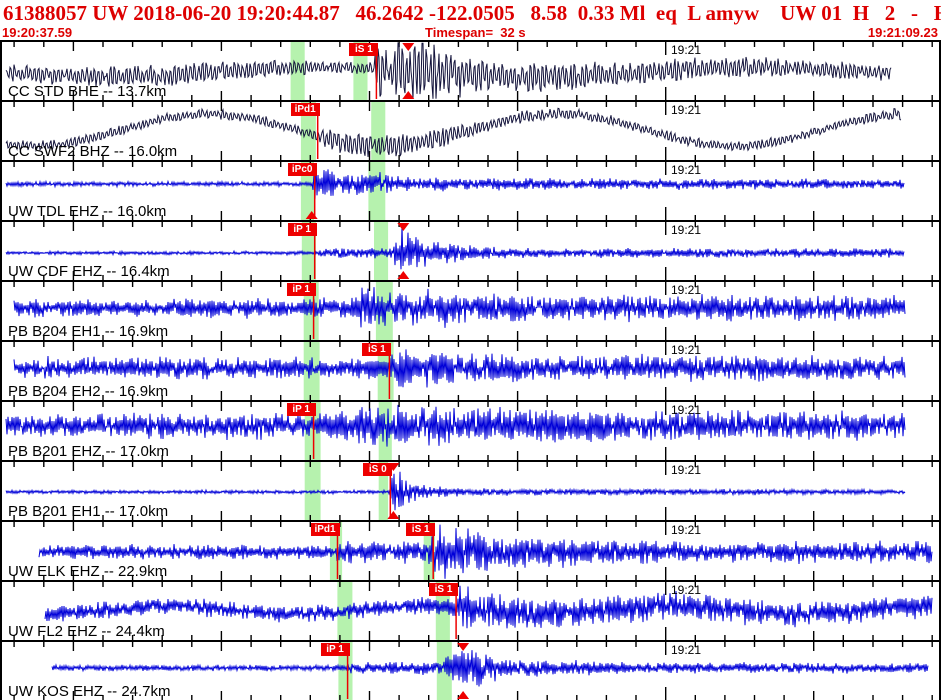  What do you see at coordinates (408, 47) in the screenshot?
I see `amplitude-marker-top` at bounding box center [408, 47].